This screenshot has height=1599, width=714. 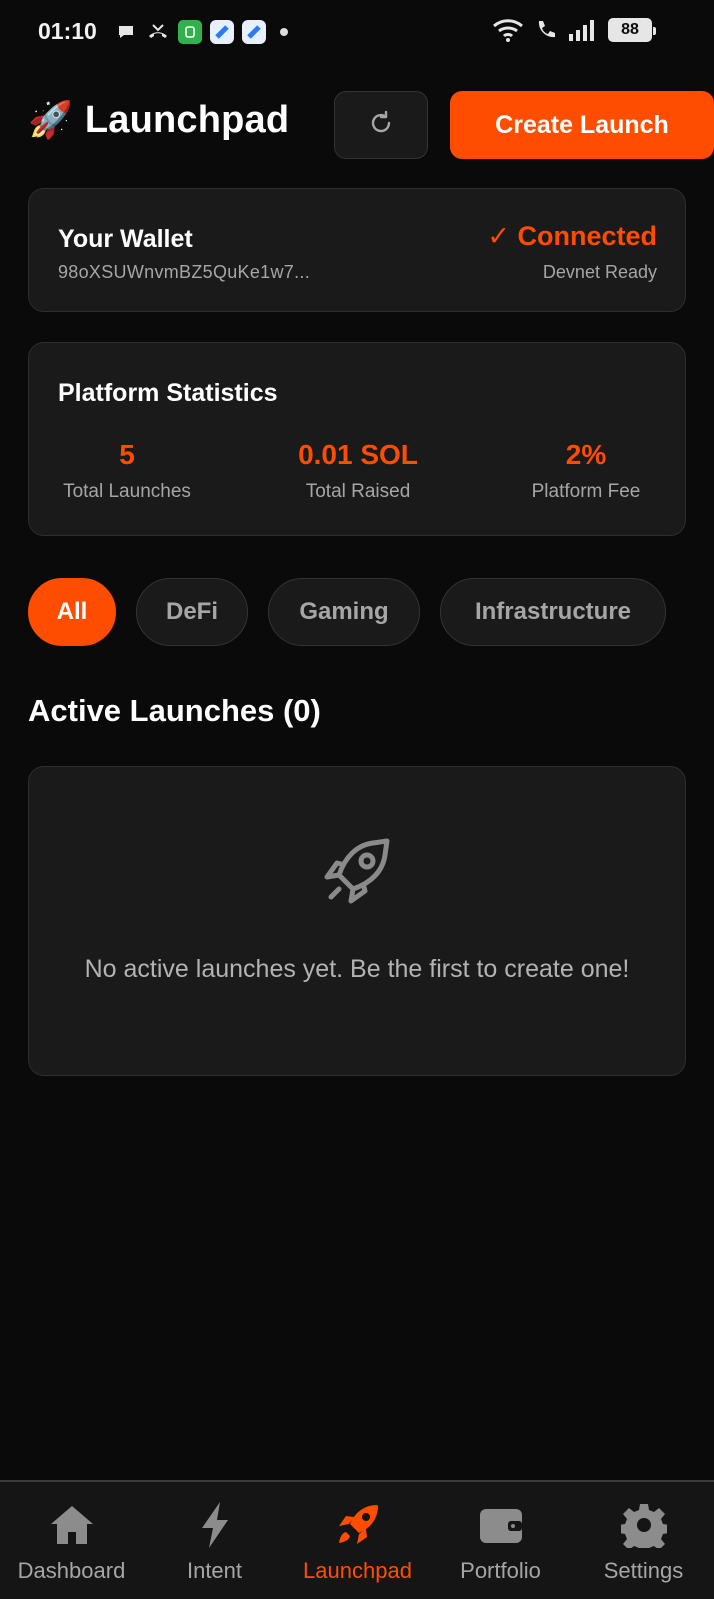 I want to click on stat-total-raised: 0.01 SOL Total Raised, so click(x=358, y=471).